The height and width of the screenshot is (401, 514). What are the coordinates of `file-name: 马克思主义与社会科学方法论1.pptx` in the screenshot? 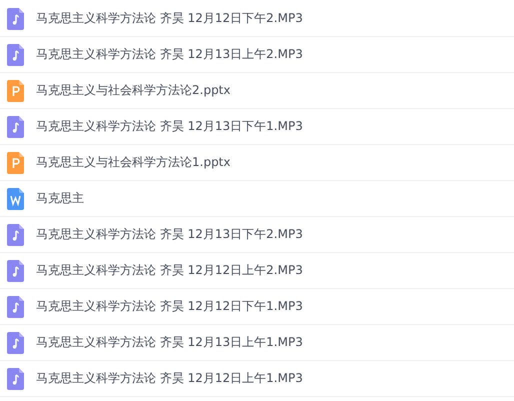 It's located at (133, 162).